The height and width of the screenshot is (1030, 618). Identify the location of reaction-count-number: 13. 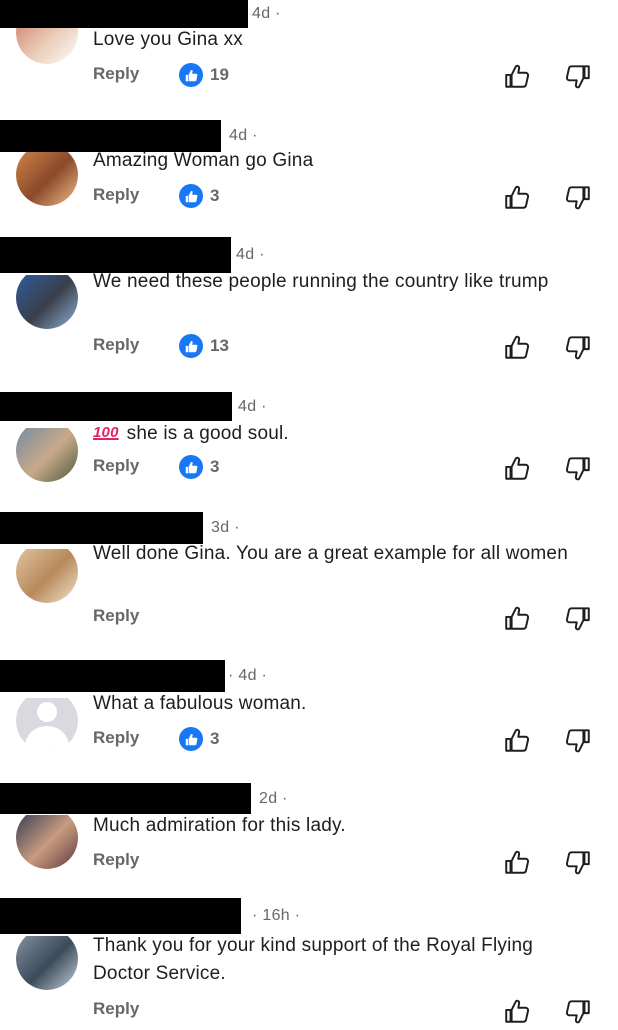
(219, 345).